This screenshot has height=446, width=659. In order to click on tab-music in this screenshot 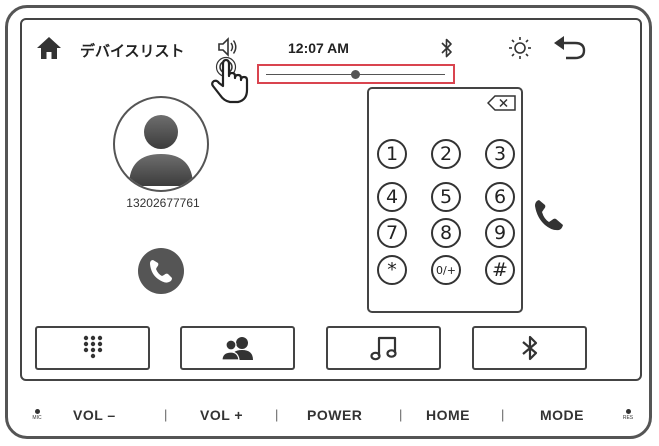, I will do `click(383, 348)`.